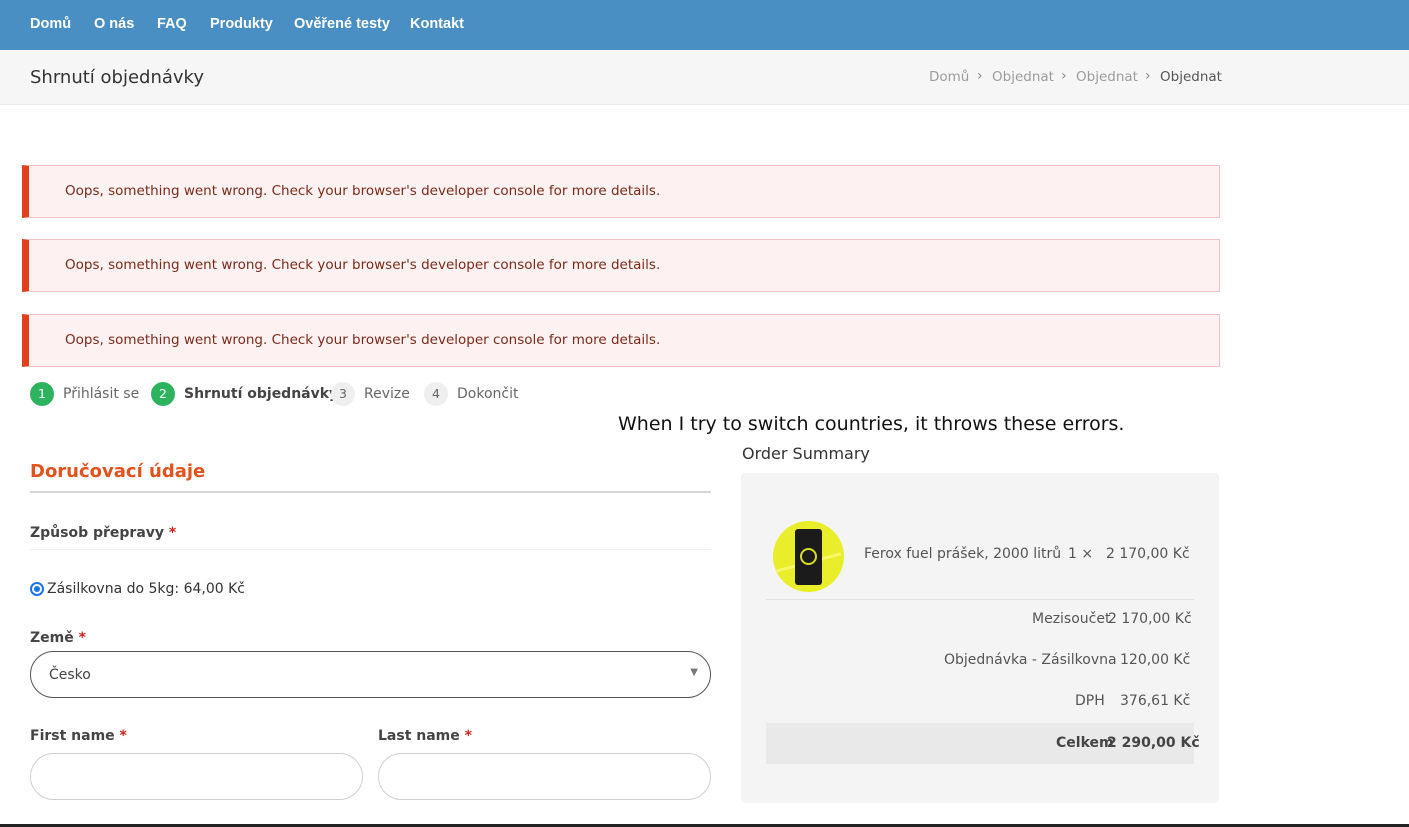 Image resolution: width=1409 pixels, height=827 pixels. Describe the element at coordinates (78, 736) in the screenshot. I see `first-name-label: First name *` at that location.